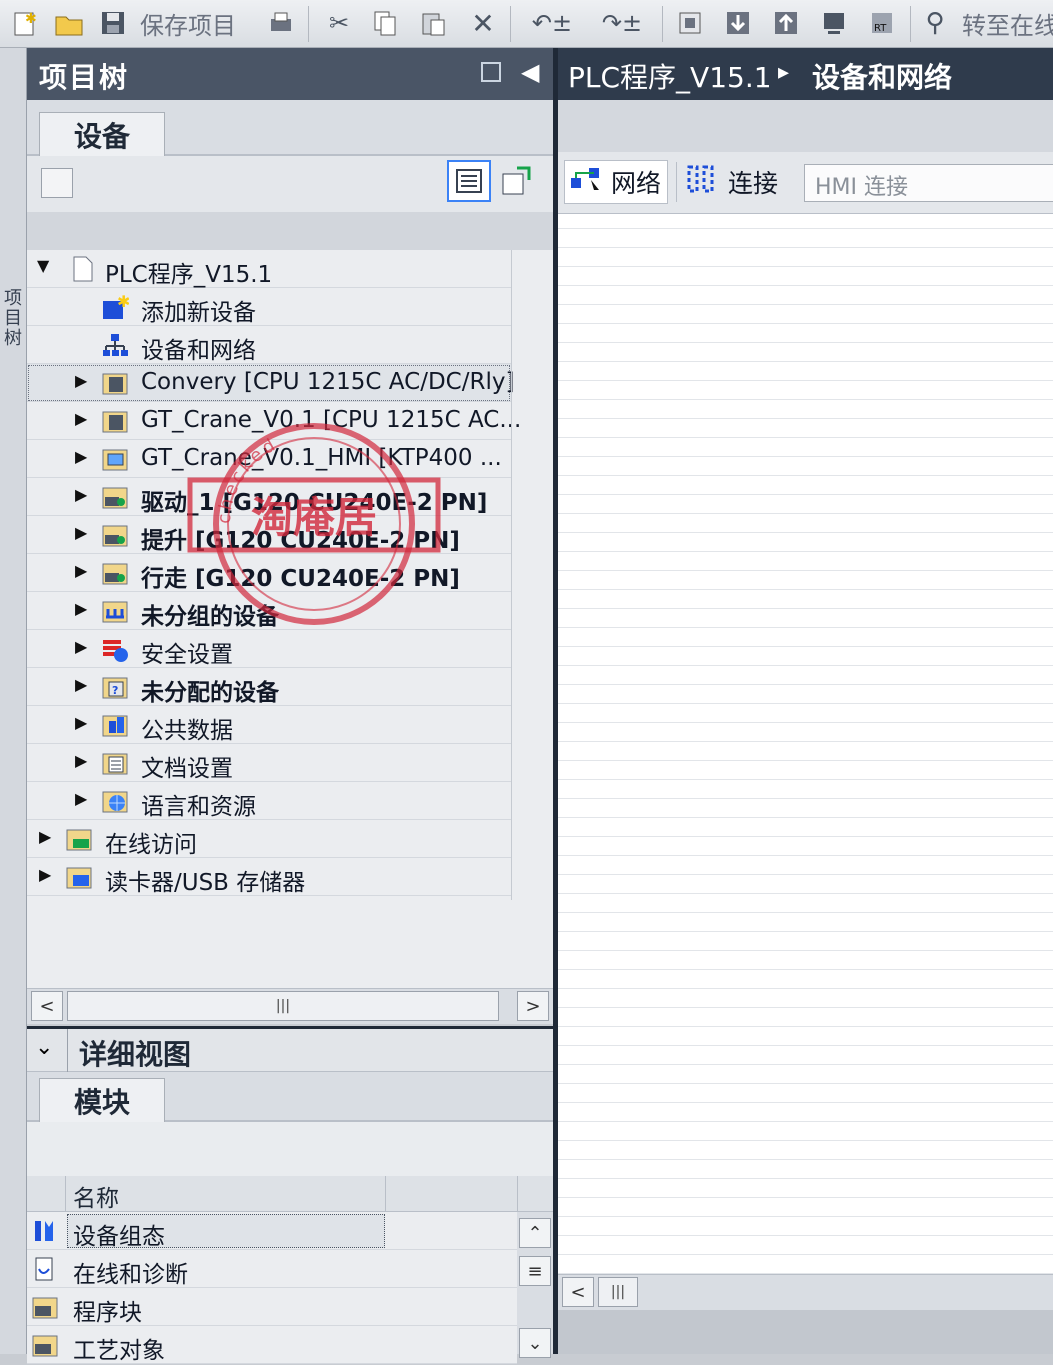 The height and width of the screenshot is (1365, 1053). I want to click on tree-item-languages-resources: ▶ 语言和资源, so click(269, 801).